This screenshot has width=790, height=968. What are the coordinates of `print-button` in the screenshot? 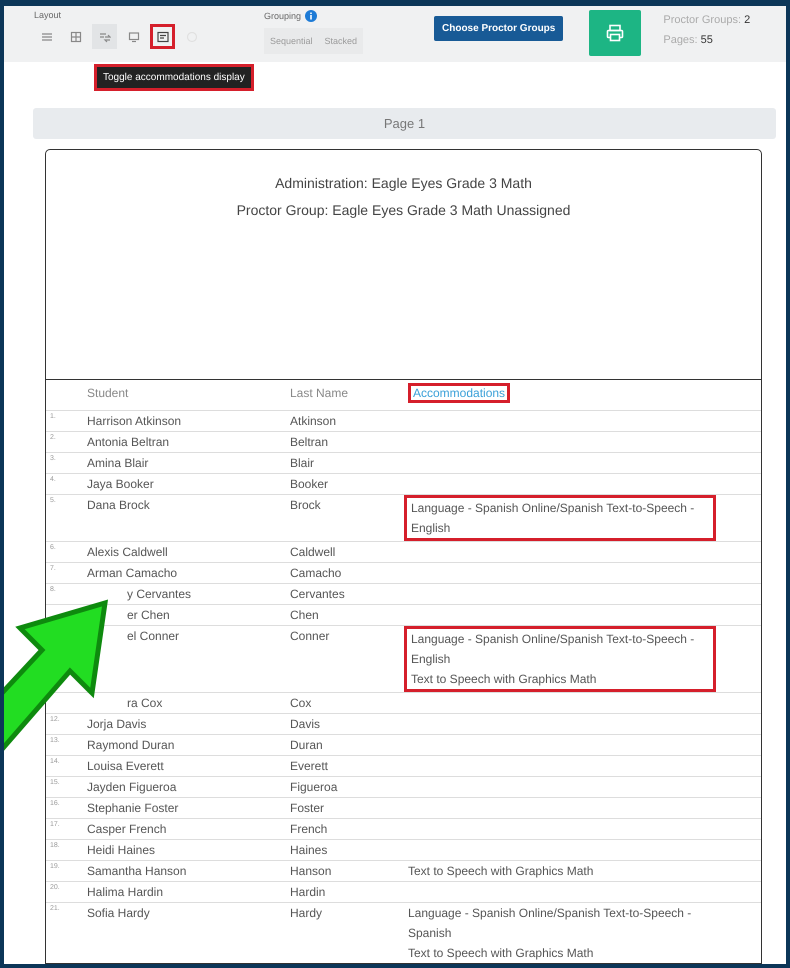 It's located at (615, 33).